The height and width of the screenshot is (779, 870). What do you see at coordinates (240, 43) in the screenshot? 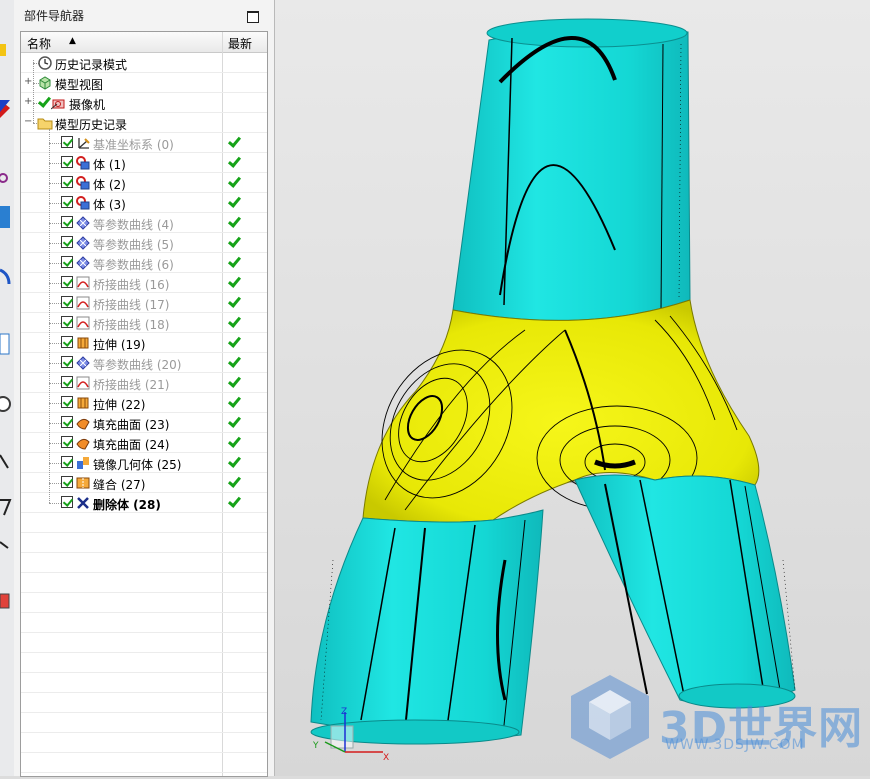
I see `column-latest-header: 最新` at bounding box center [240, 43].